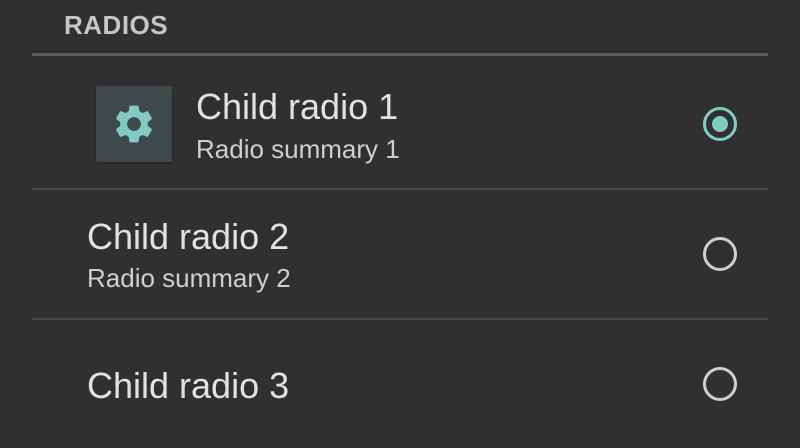 The image size is (800, 448). I want to click on section-divider, so click(400, 54).